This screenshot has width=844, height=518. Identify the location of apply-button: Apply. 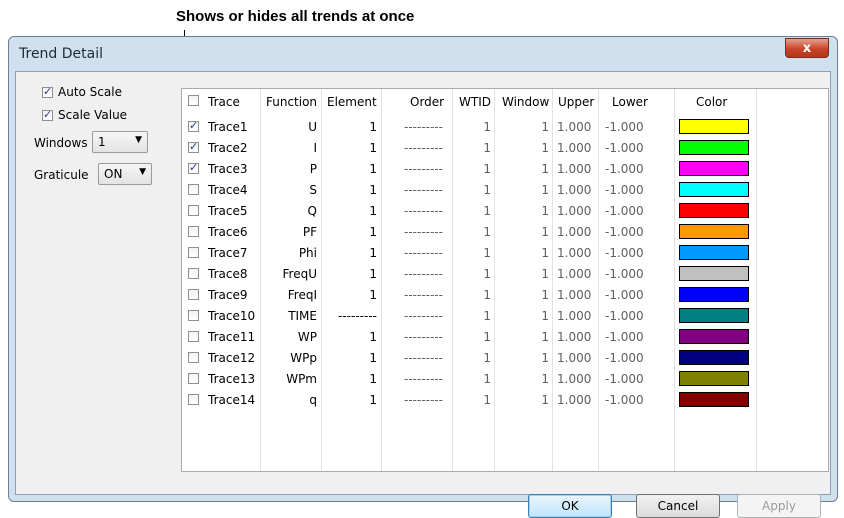
(779, 506).